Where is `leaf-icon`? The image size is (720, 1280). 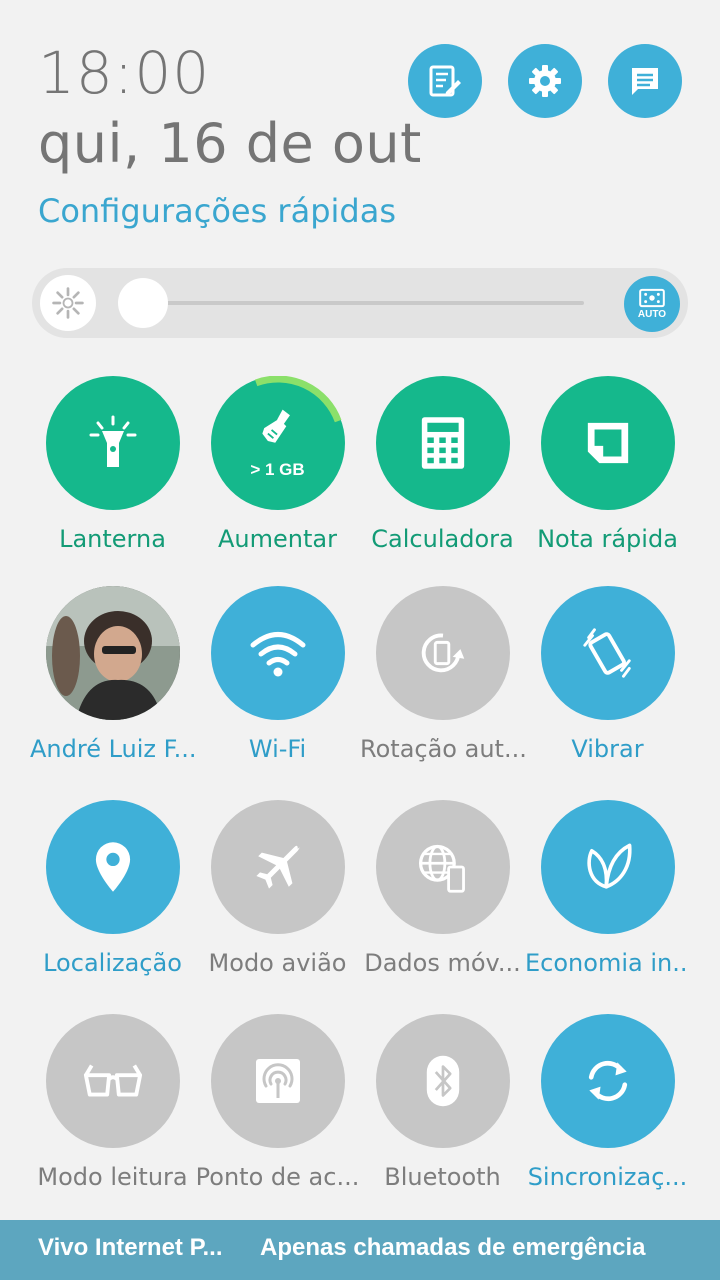
leaf-icon is located at coordinates (609, 866).